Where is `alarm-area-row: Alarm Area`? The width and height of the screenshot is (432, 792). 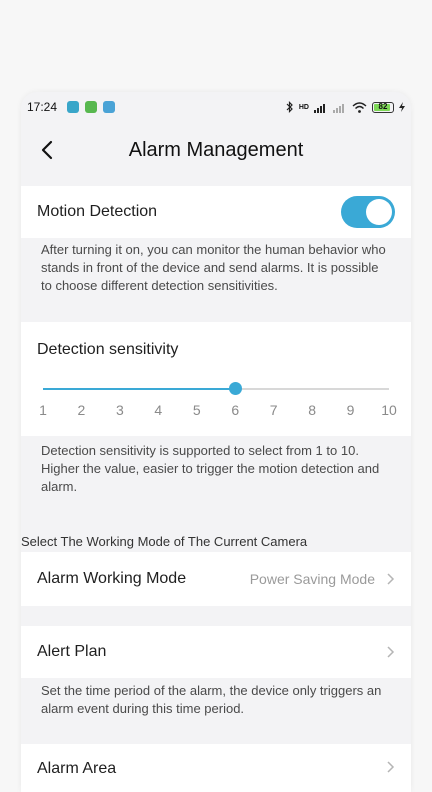 alarm-area-row: Alarm Area is located at coordinates (216, 768).